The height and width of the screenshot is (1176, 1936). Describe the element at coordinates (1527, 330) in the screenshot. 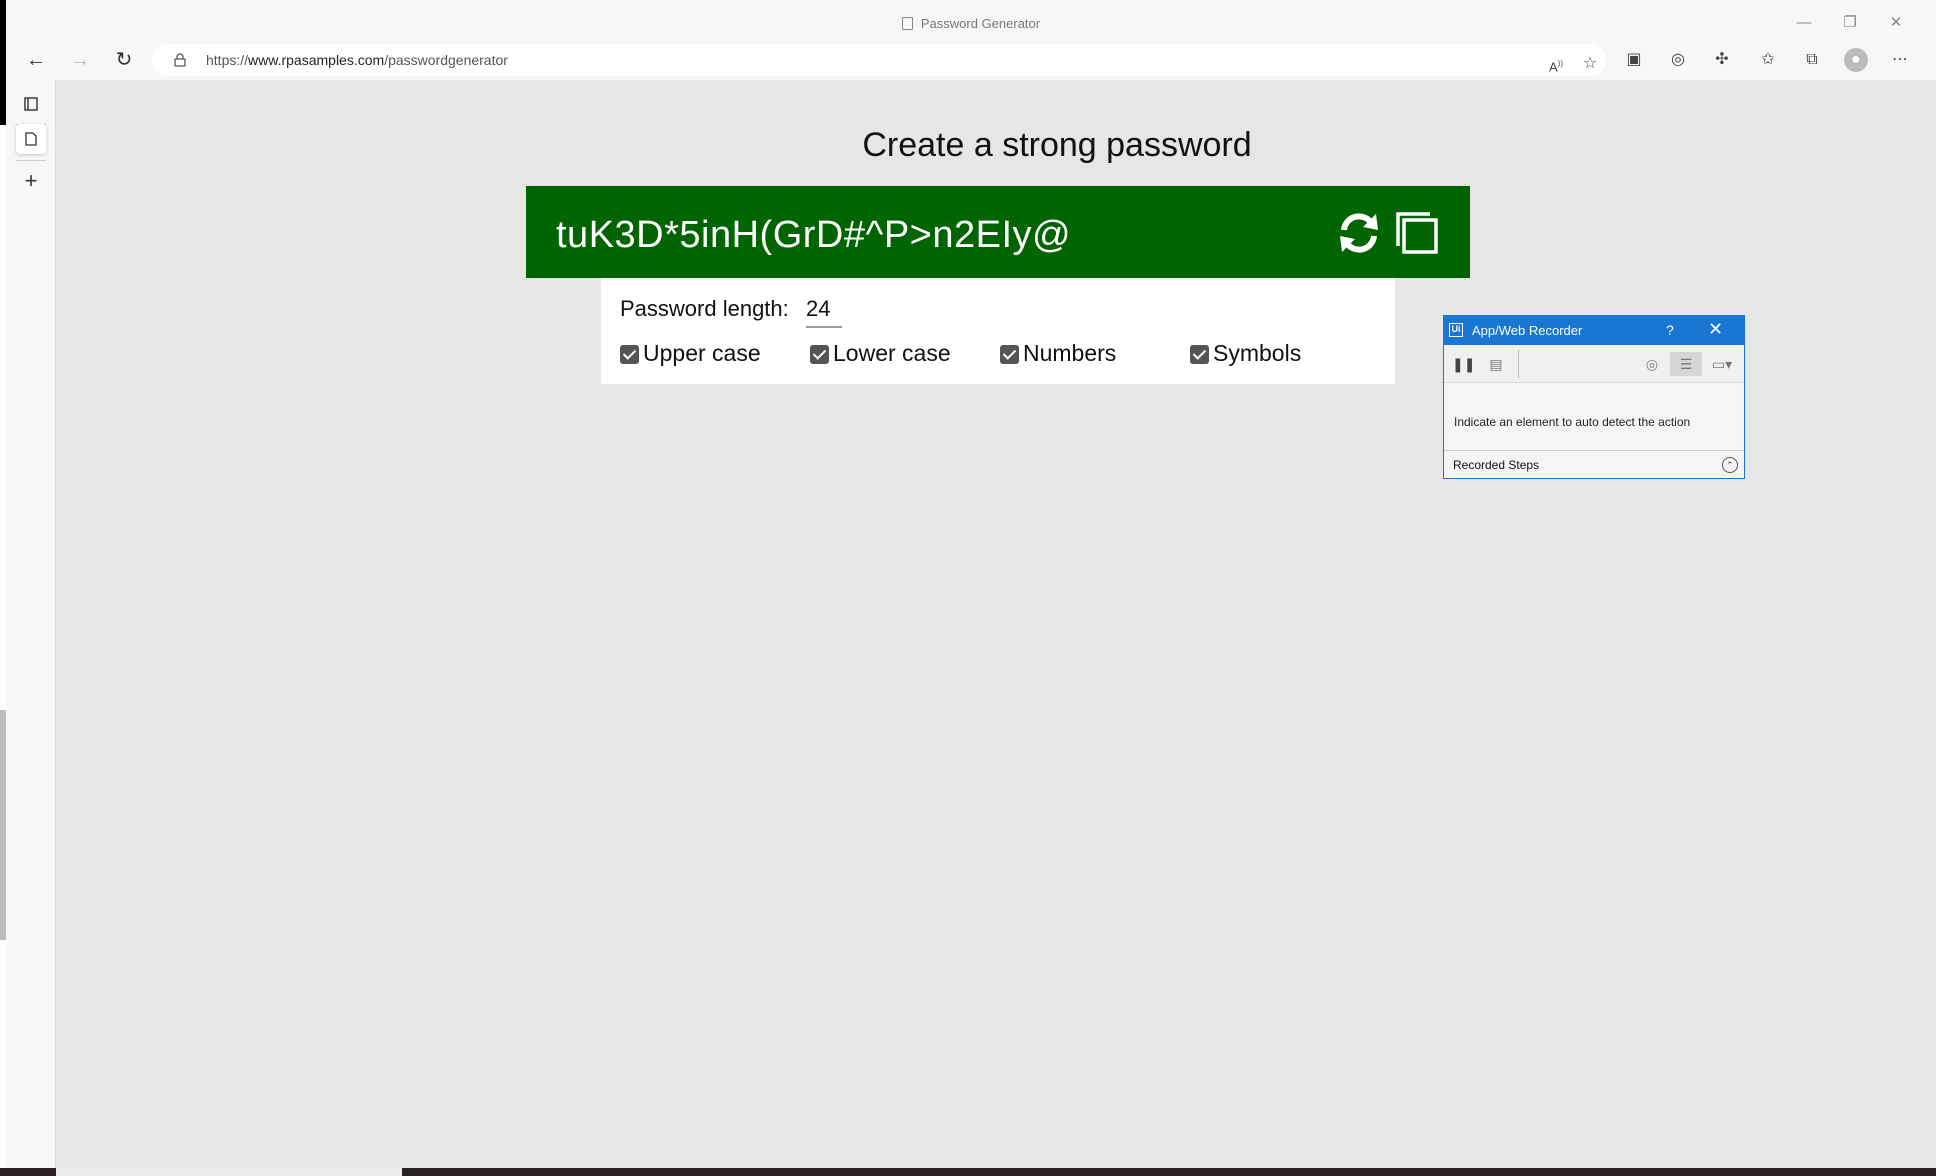

I see `recorder-title: App/Web Recorder` at that location.